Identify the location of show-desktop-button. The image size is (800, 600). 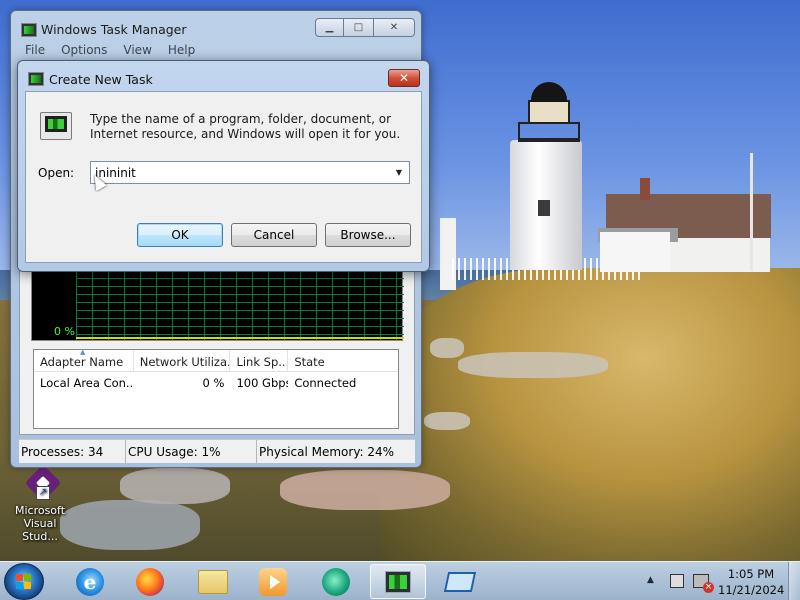
(794, 581).